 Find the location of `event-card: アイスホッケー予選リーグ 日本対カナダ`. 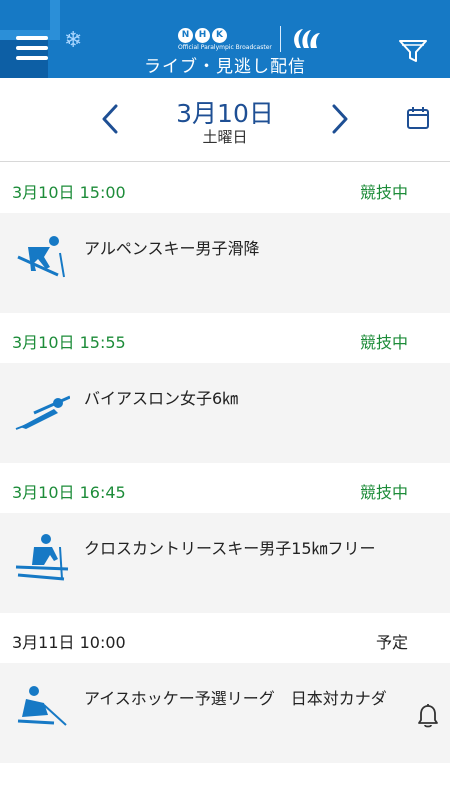

event-card: アイスホッケー予選リーグ 日本対カナダ is located at coordinates (225, 713).